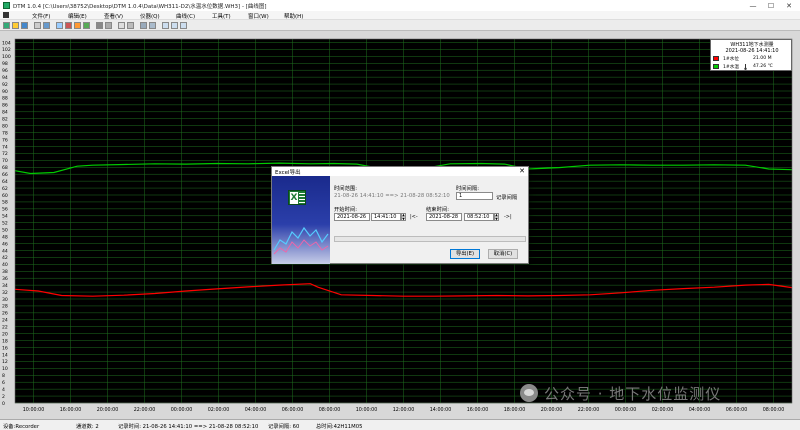 Image resolution: width=800 pixels, height=430 pixels. I want to click on legend-channel: 1#水位, so click(731, 59).